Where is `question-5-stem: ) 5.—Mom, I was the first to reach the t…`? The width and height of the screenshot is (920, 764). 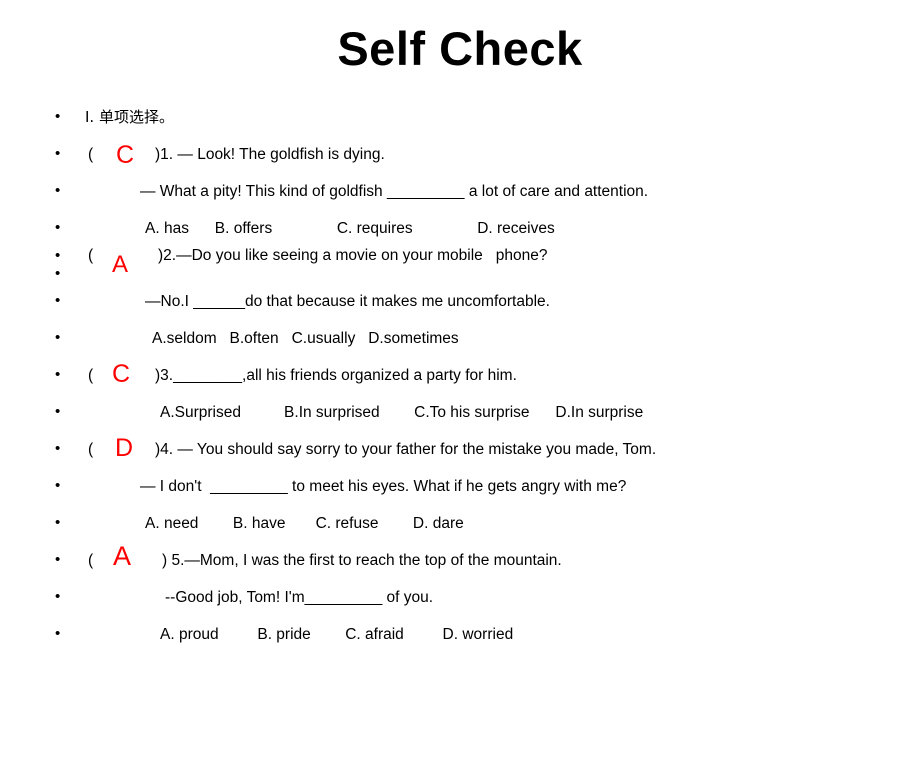 question-5-stem: ) 5.—Mom, I was the first to reach the t… is located at coordinates (362, 560).